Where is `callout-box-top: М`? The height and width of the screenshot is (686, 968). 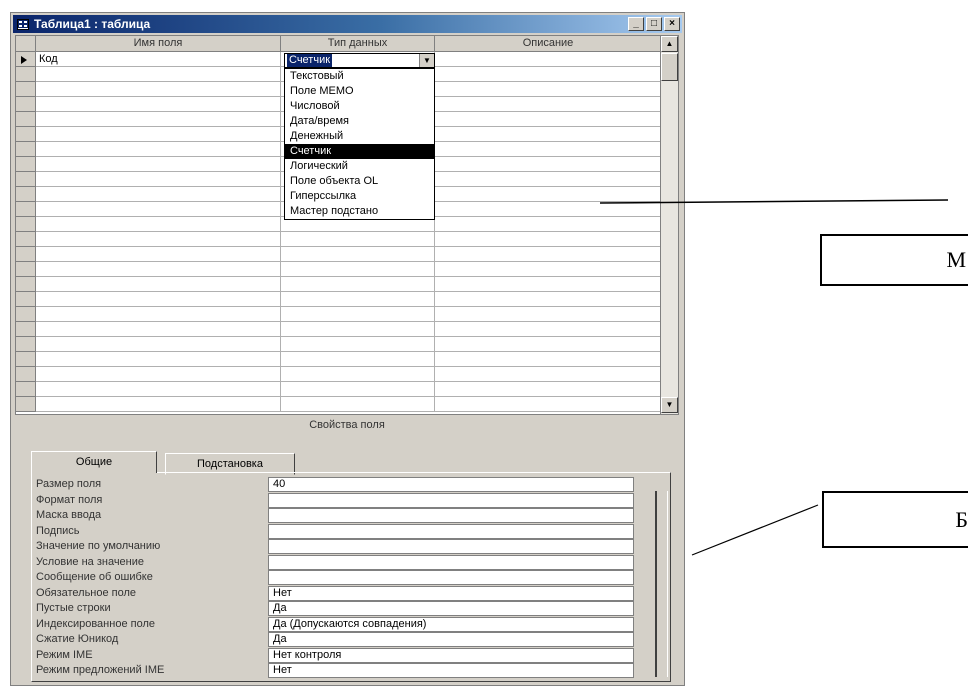
callout-box-top: М is located at coordinates (894, 260).